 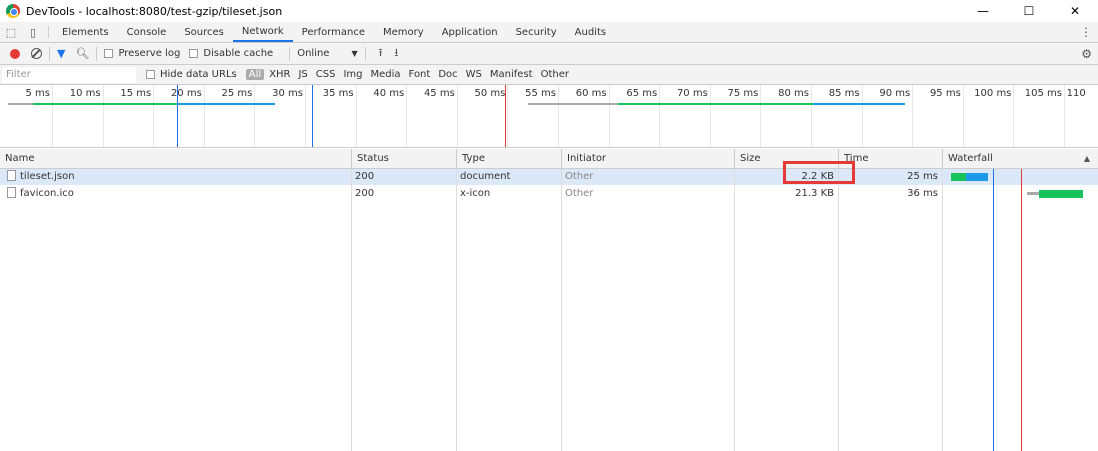 I want to click on waterfall-bar-queued, so click(x=1033, y=193).